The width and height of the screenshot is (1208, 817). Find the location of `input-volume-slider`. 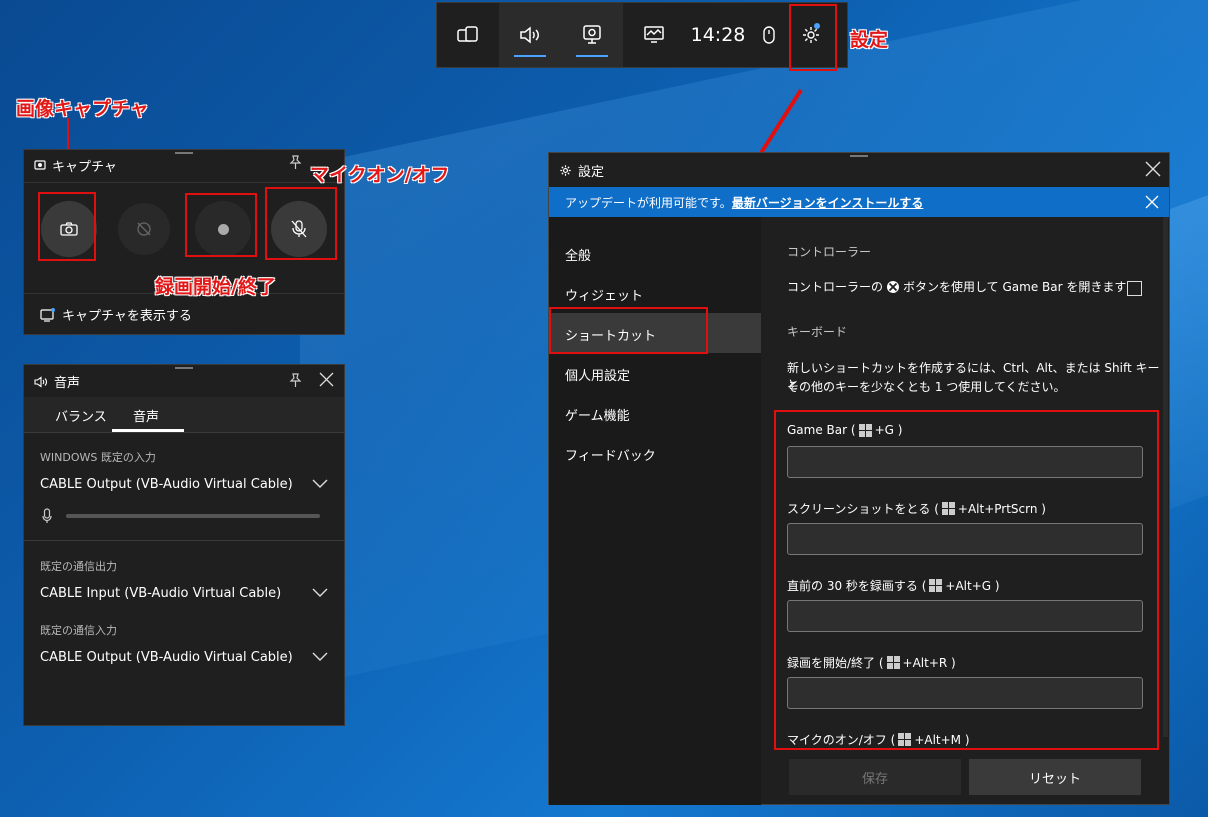

input-volume-slider is located at coordinates (193, 516).